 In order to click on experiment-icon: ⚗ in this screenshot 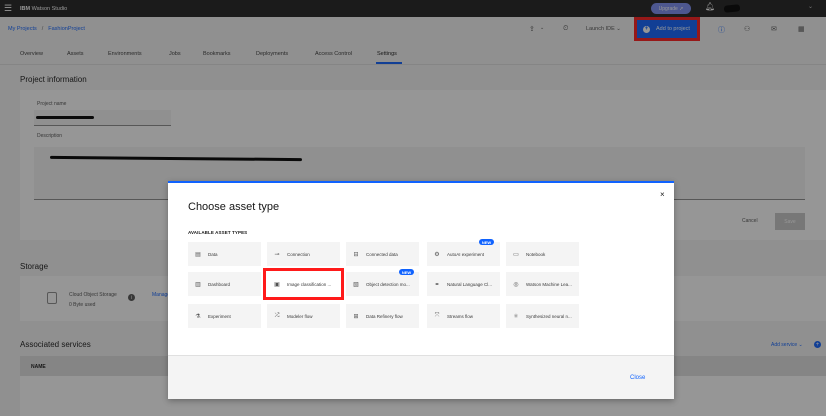, I will do `click(198, 316)`.